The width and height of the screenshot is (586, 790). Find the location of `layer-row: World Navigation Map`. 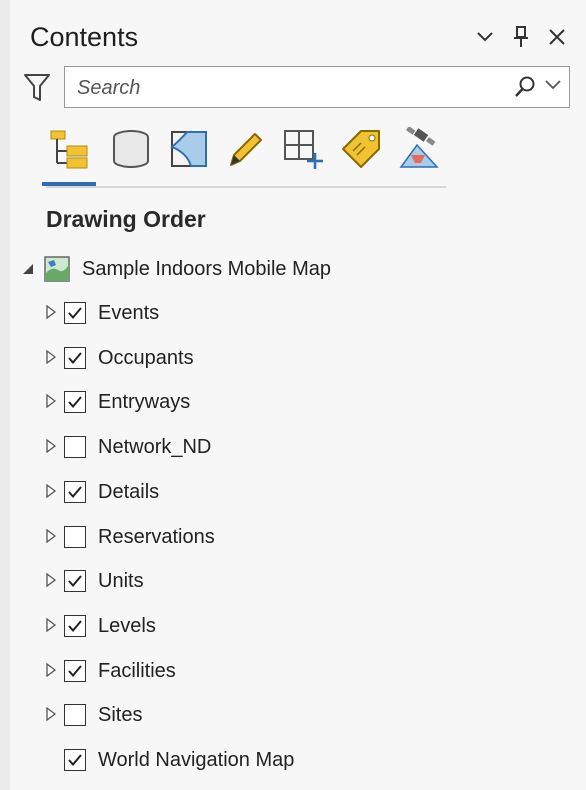

layer-row: World Navigation Map is located at coordinates (290, 759).